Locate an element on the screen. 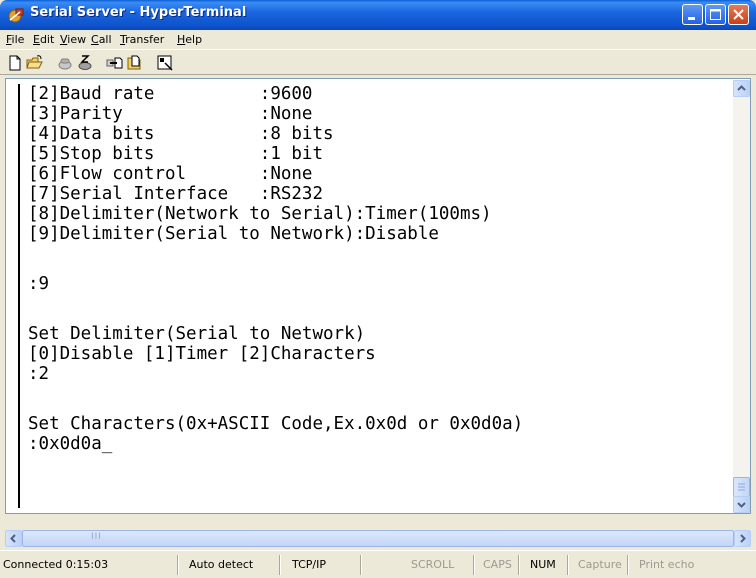  horizontal-scrollbar: III is located at coordinates (378, 538).